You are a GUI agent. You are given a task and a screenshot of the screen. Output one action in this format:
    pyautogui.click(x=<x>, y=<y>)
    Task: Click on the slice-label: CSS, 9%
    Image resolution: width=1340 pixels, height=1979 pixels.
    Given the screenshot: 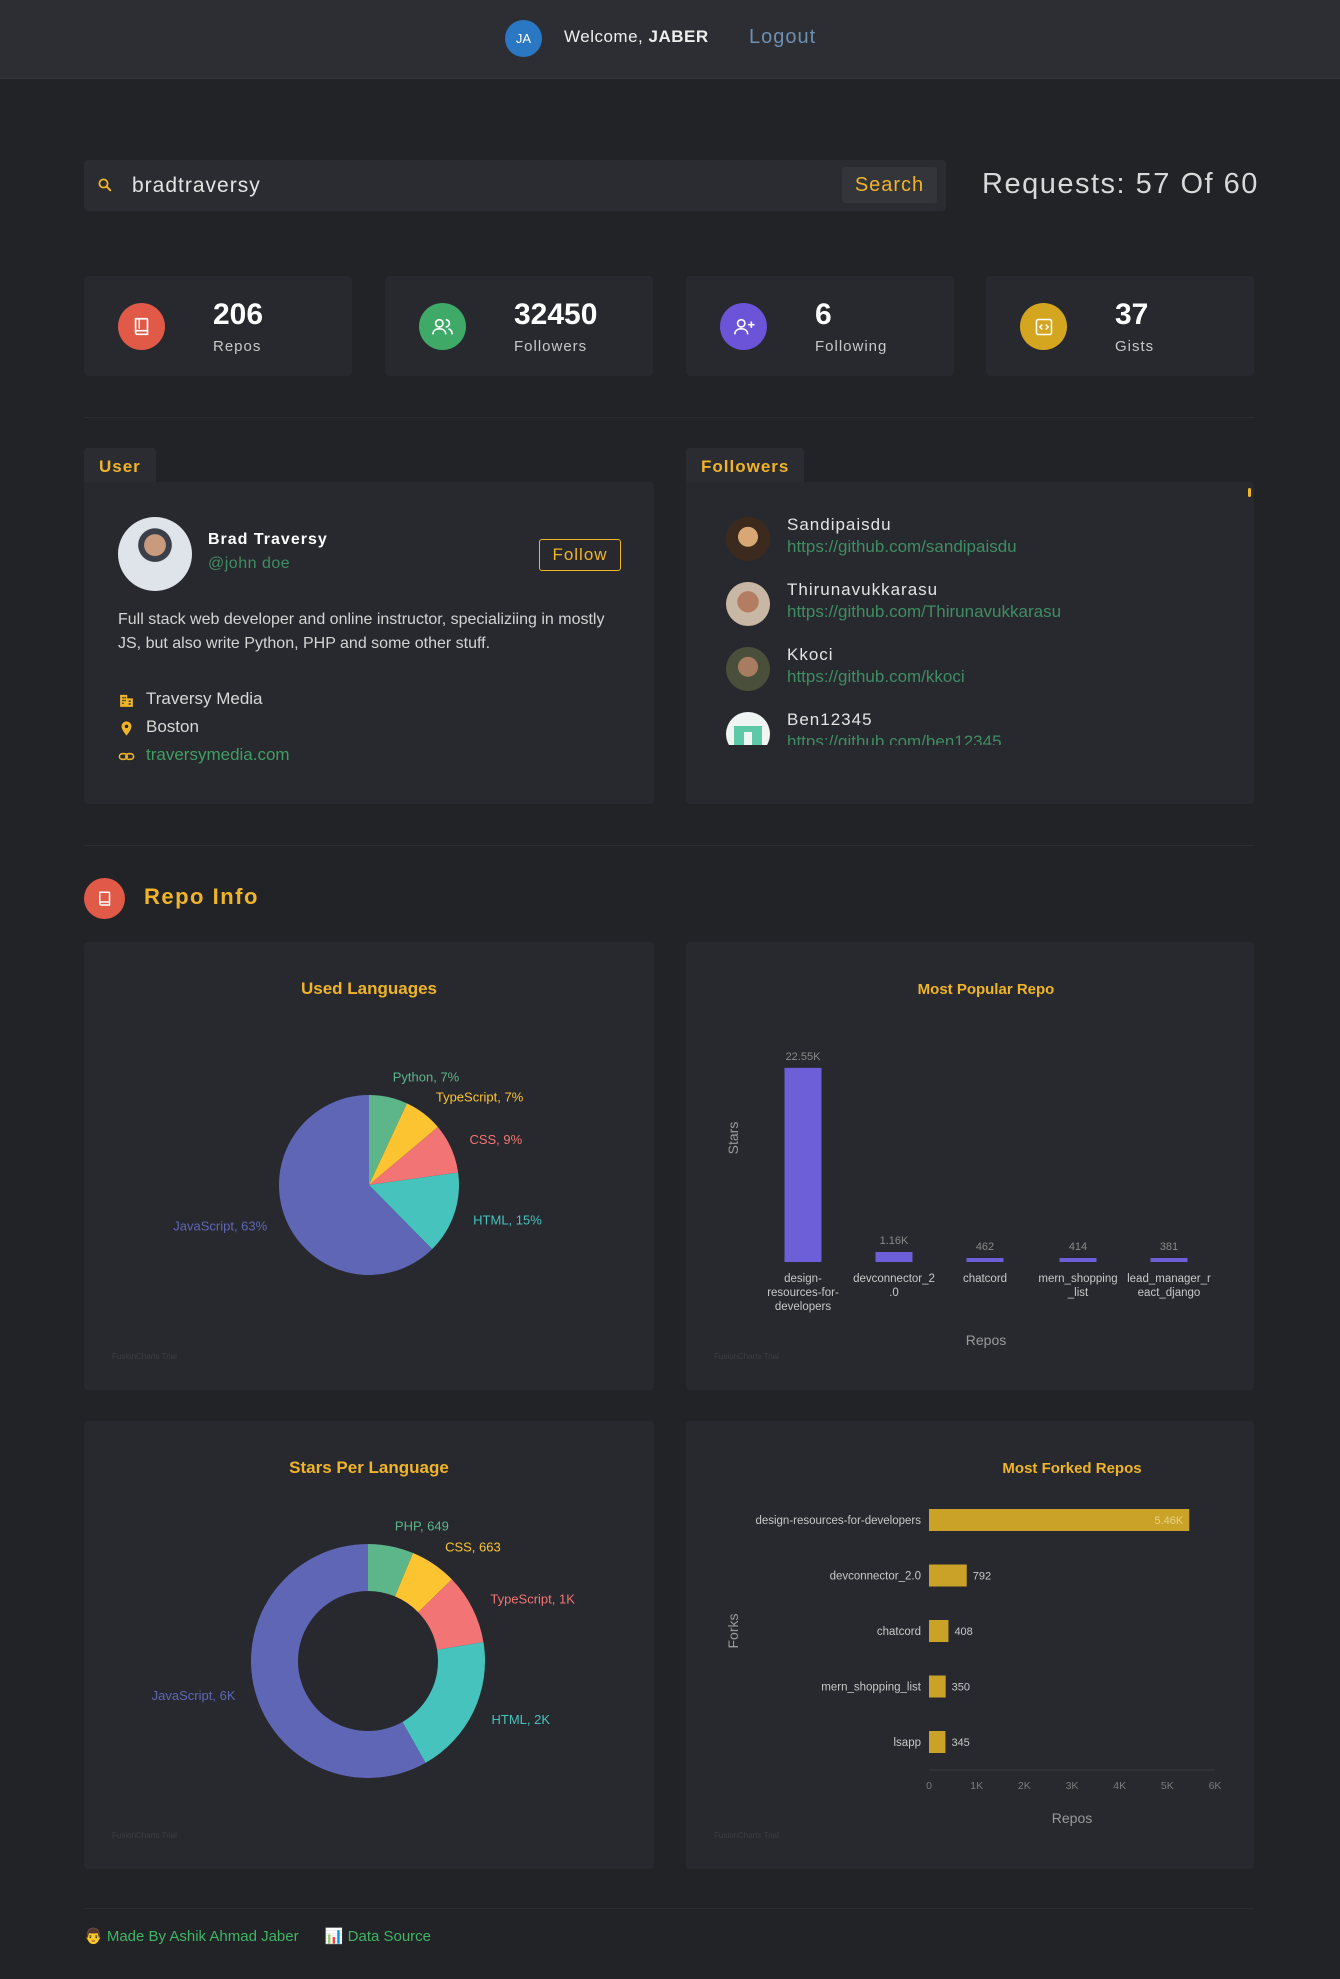 What is the action you would take?
    pyautogui.click(x=495, y=1139)
    